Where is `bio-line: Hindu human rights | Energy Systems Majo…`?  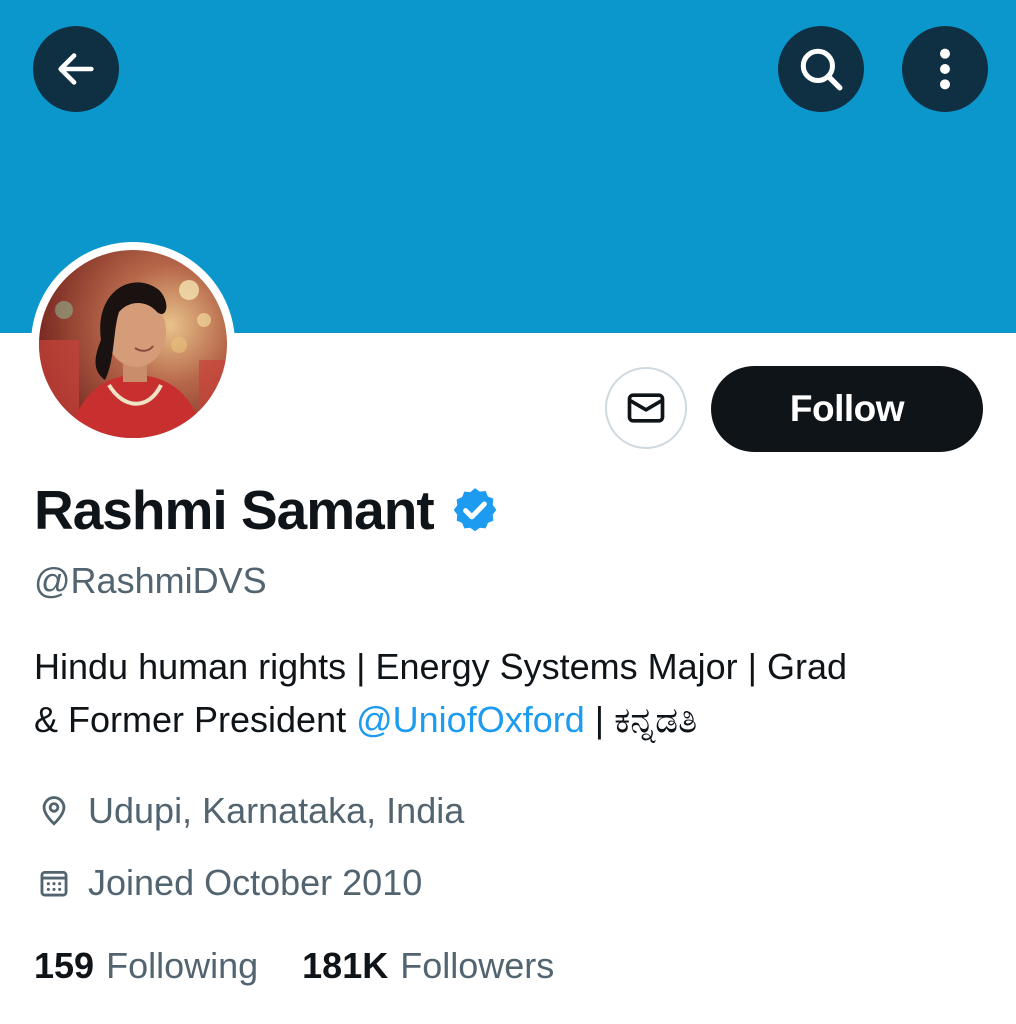 bio-line: Hindu human rights | Energy Systems Majo… is located at coordinates (441, 666).